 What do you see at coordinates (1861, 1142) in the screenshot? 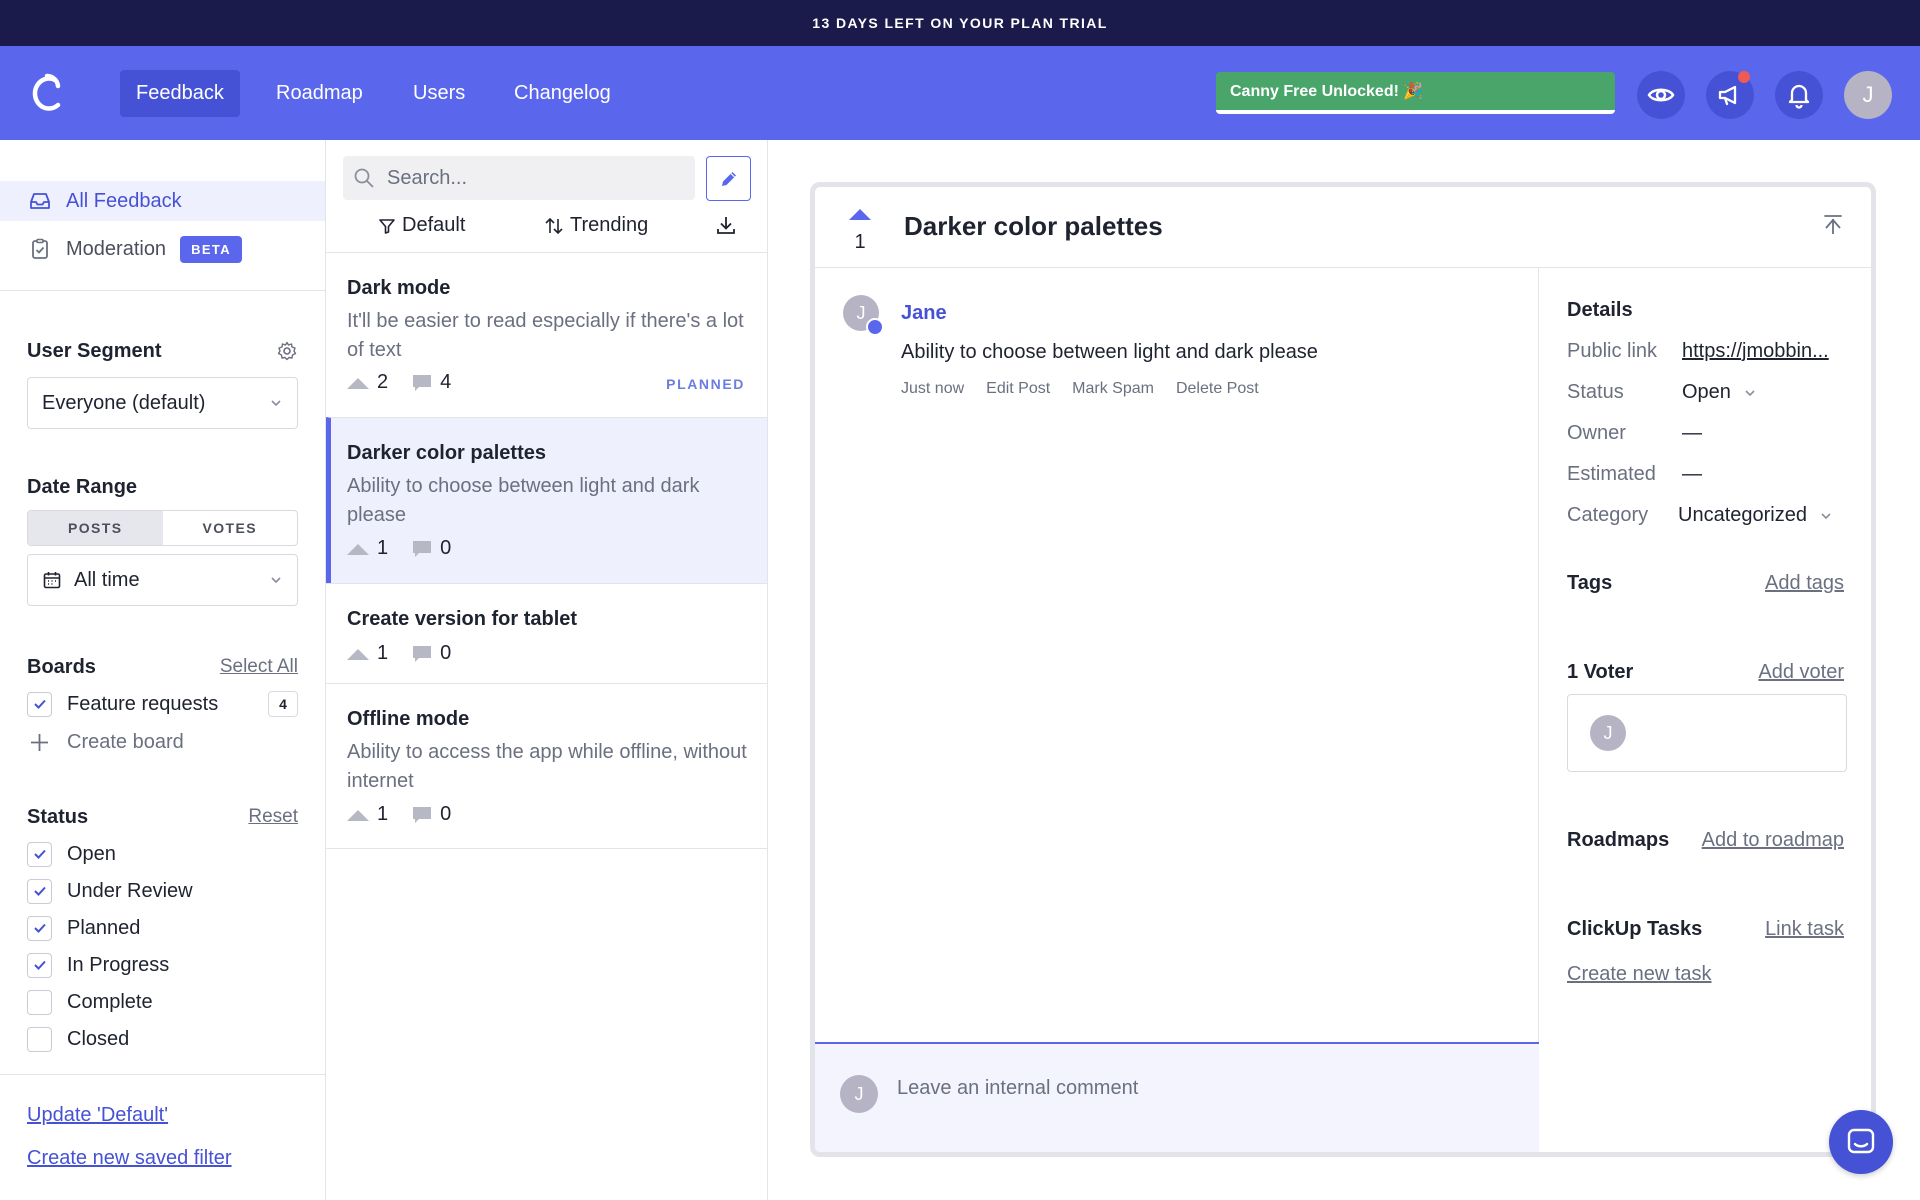
I see `chat-launcher-button` at bounding box center [1861, 1142].